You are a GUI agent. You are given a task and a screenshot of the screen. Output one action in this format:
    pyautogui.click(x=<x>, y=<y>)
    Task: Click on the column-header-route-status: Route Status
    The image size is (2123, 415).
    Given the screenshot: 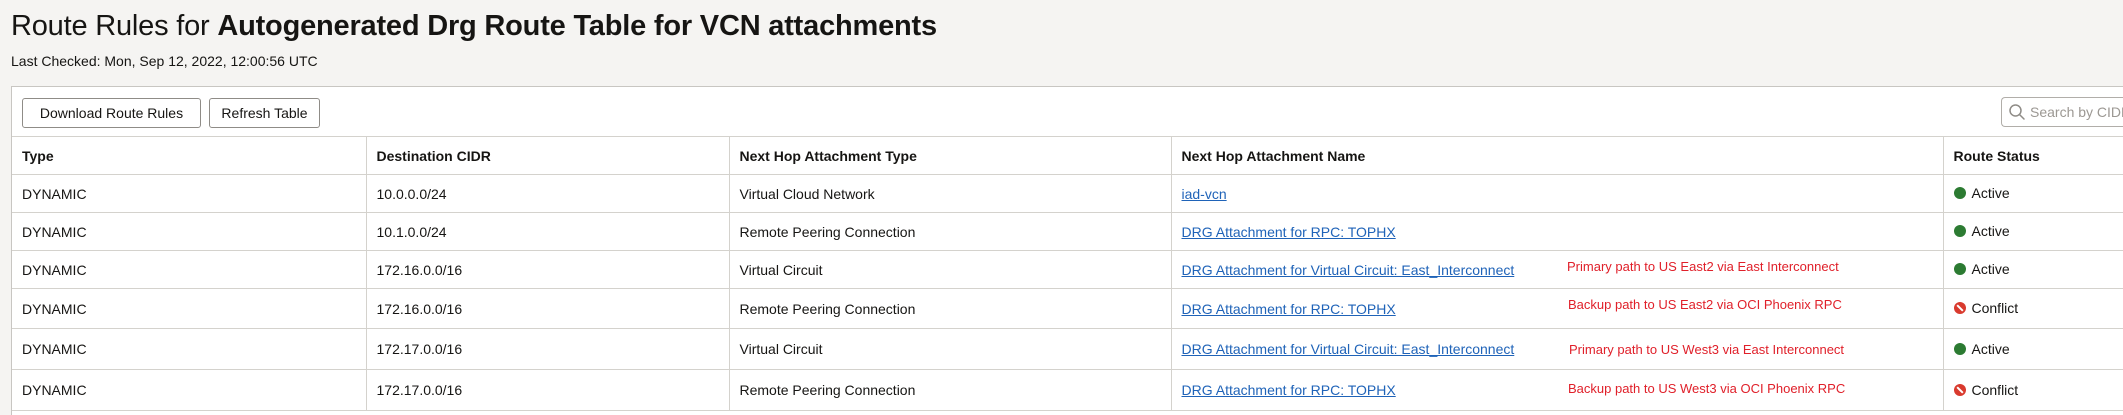 What is the action you would take?
    pyautogui.click(x=2033, y=156)
    